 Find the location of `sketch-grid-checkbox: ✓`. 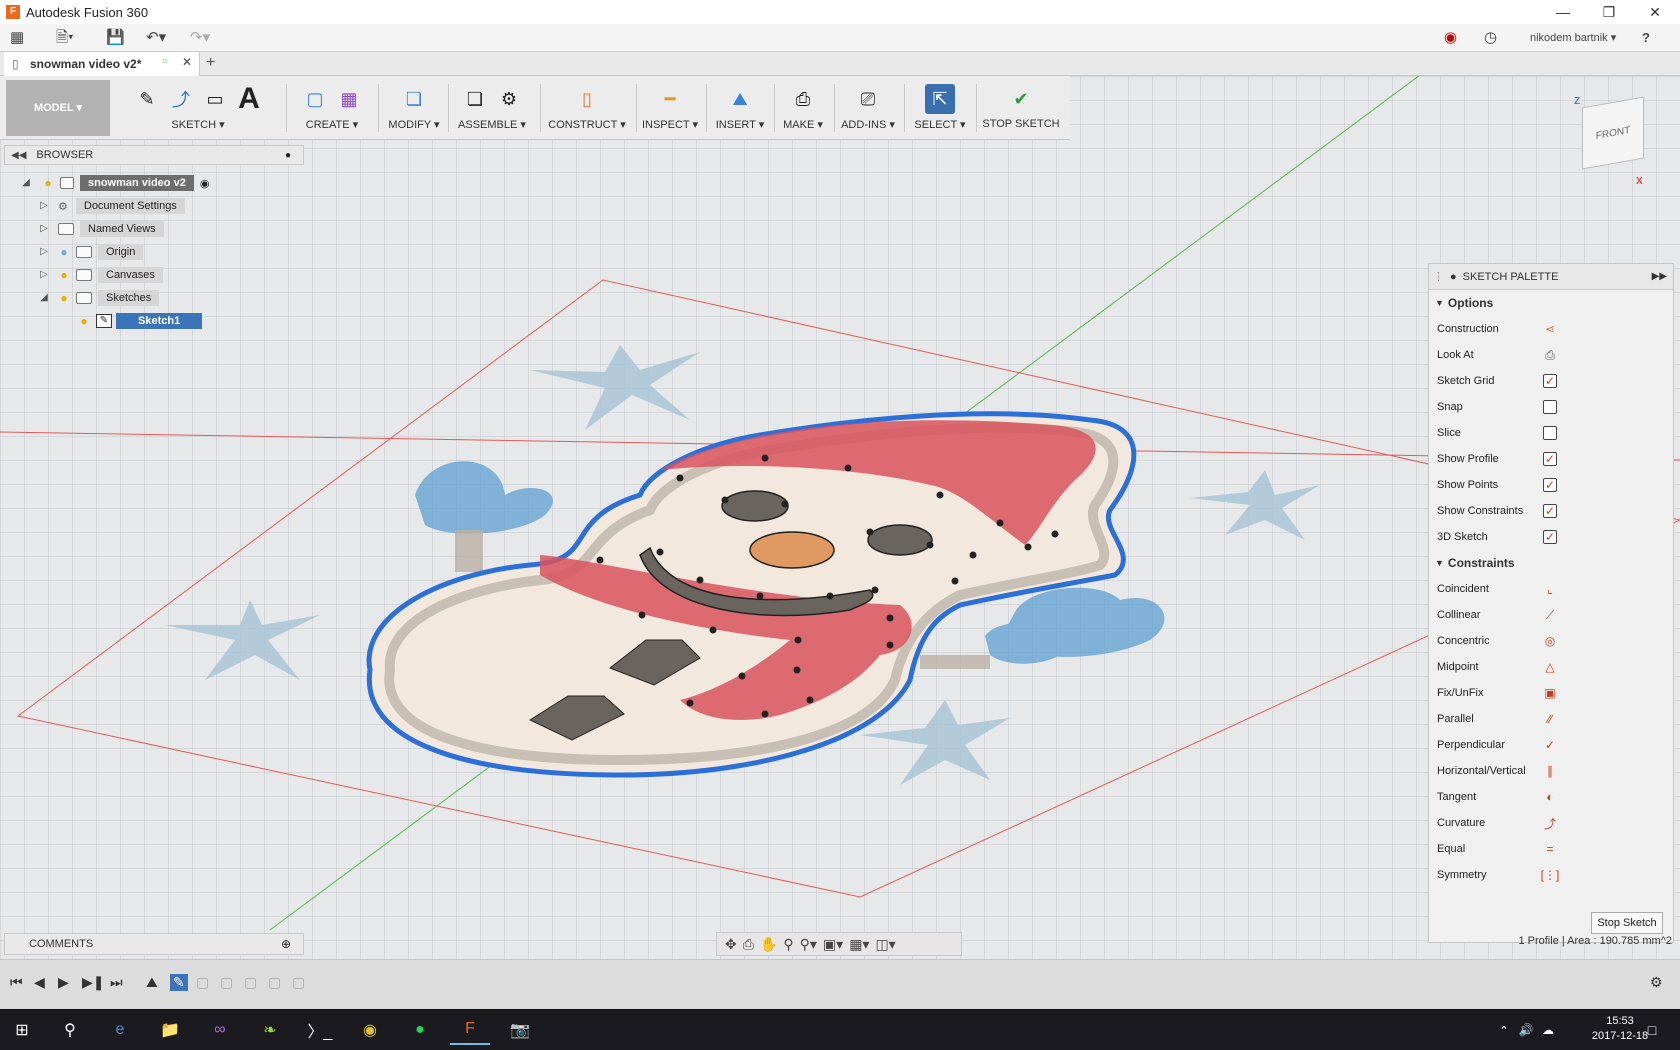

sketch-grid-checkbox: ✓ is located at coordinates (1550, 381).